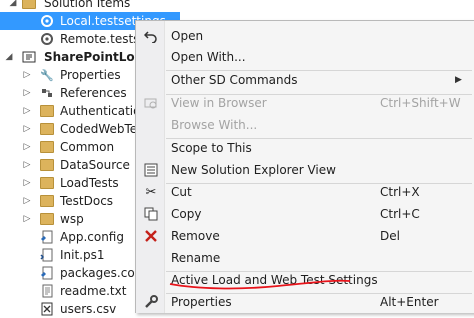 The width and height of the screenshot is (474, 318). Describe the element at coordinates (29, 57) in the screenshot. I see `project-icon` at that location.